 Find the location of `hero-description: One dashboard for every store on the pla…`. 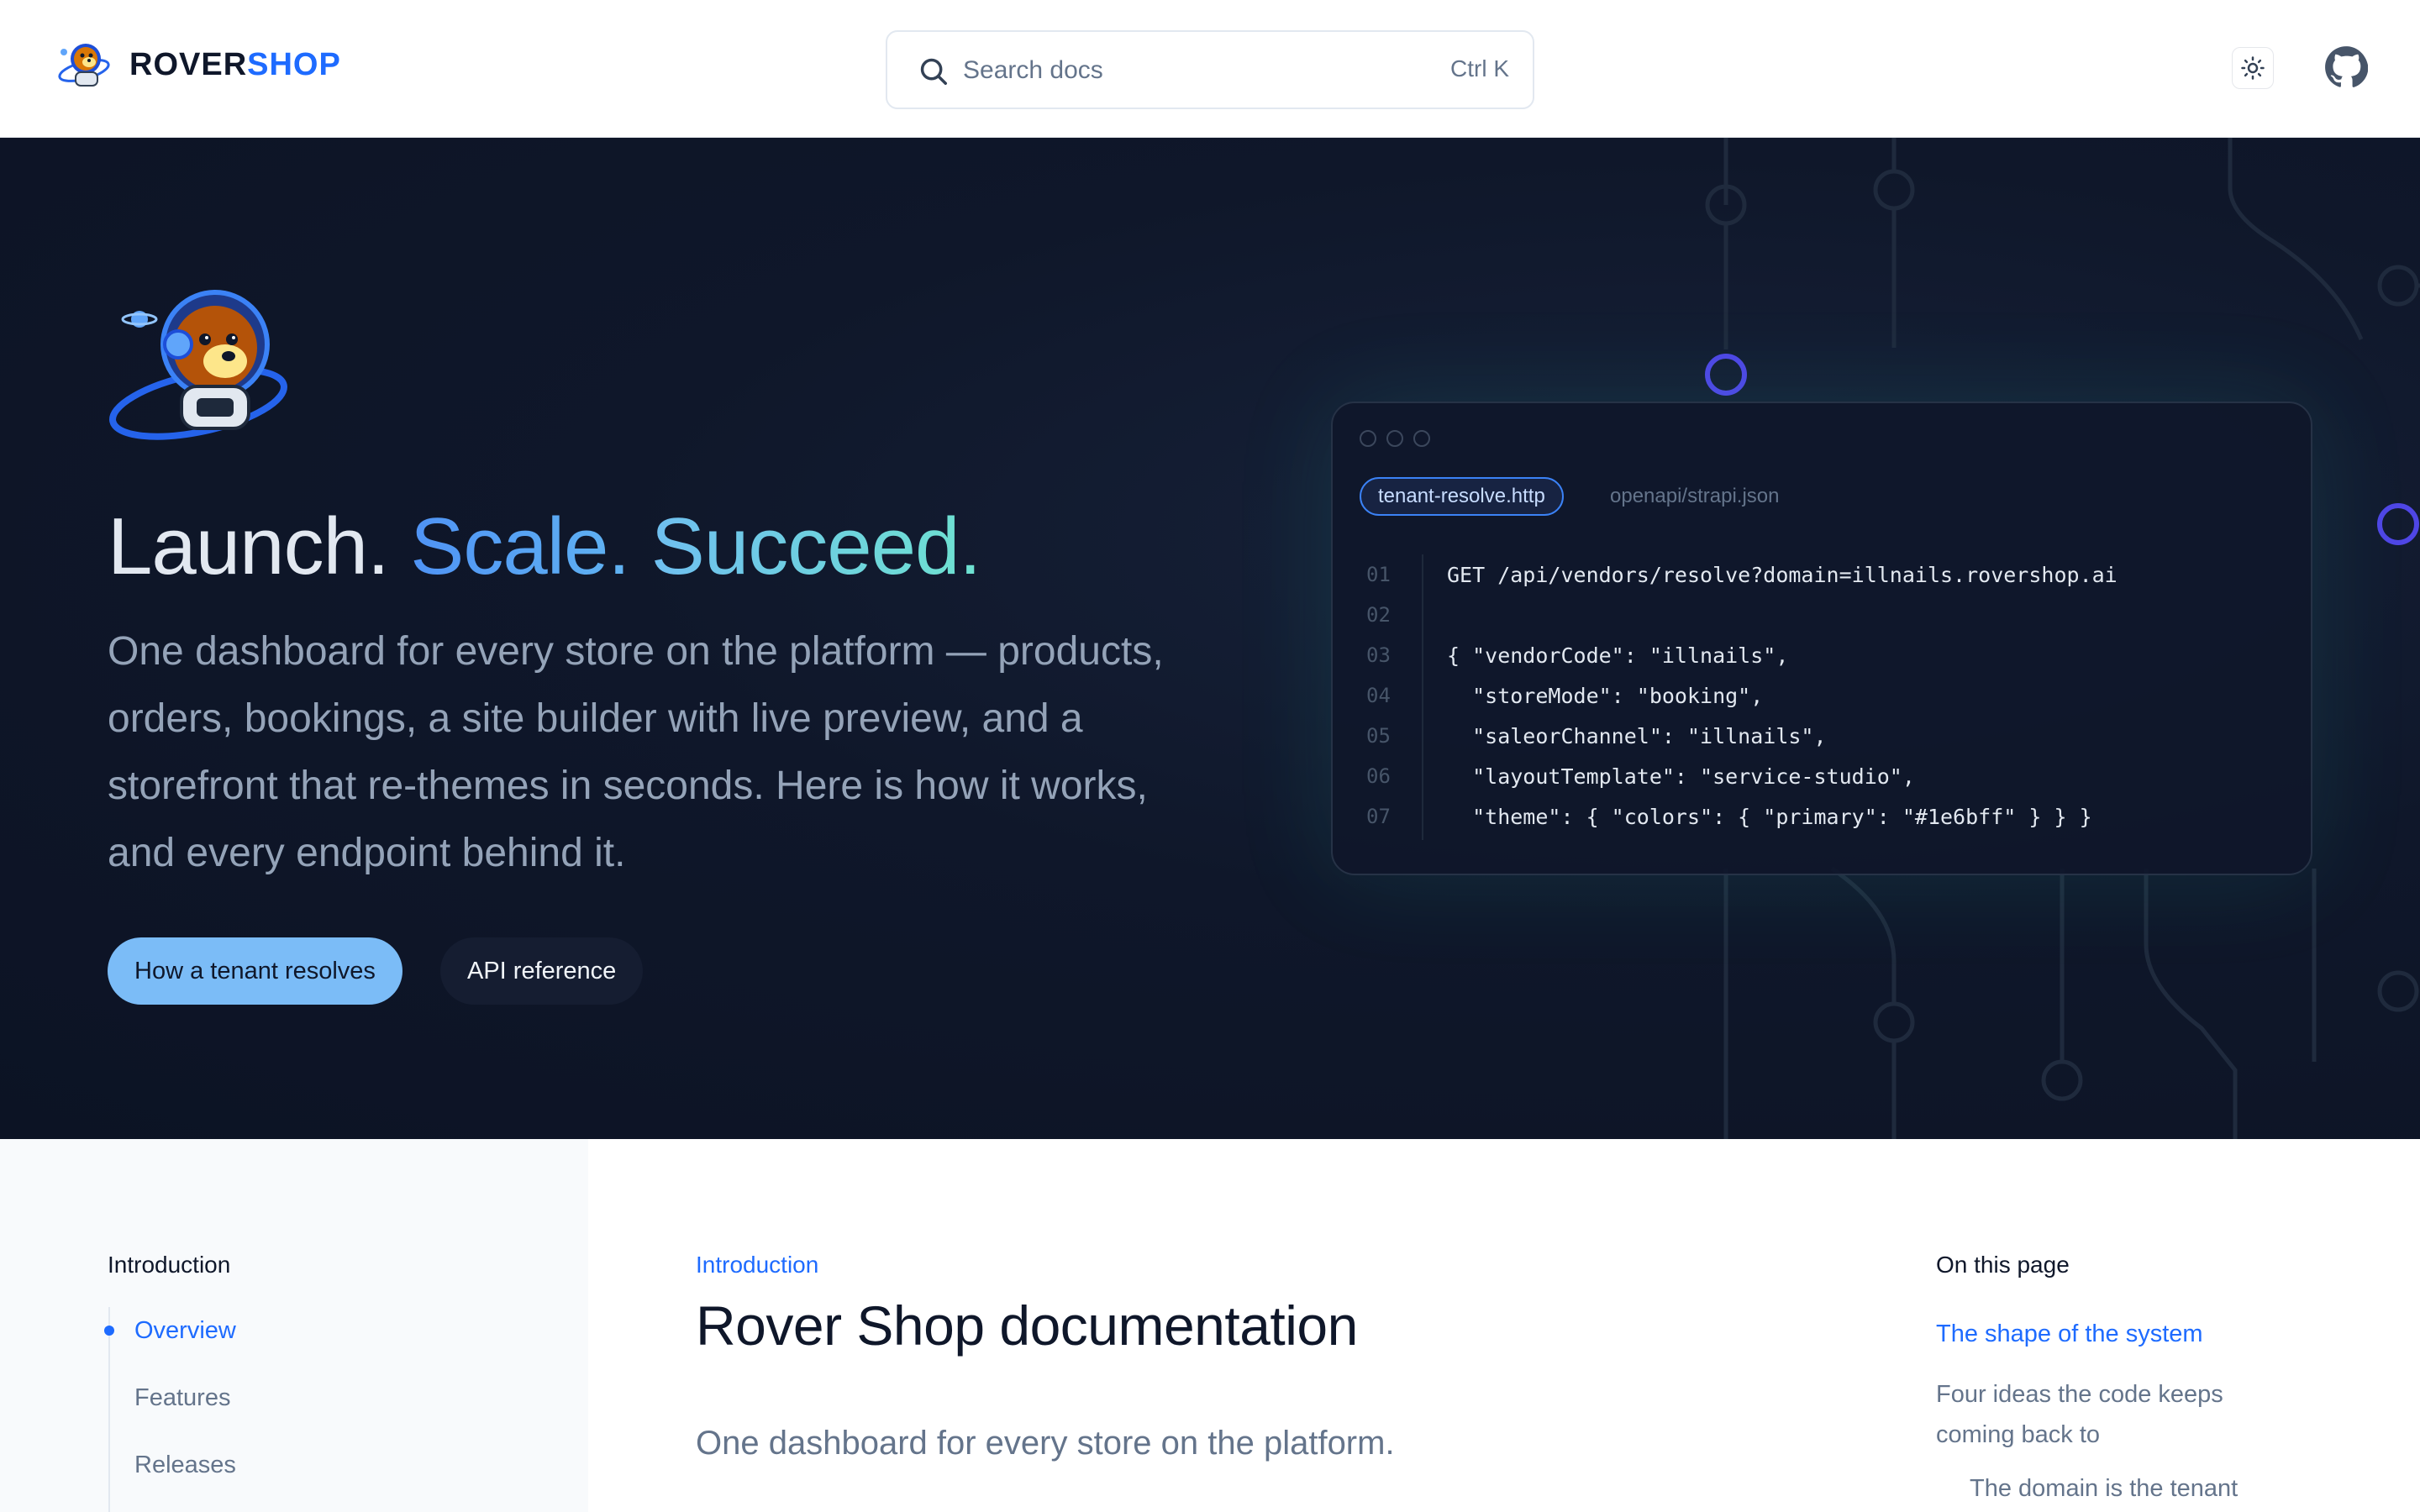

hero-description: One dashboard for every store on the pla… is located at coordinates (636, 752).